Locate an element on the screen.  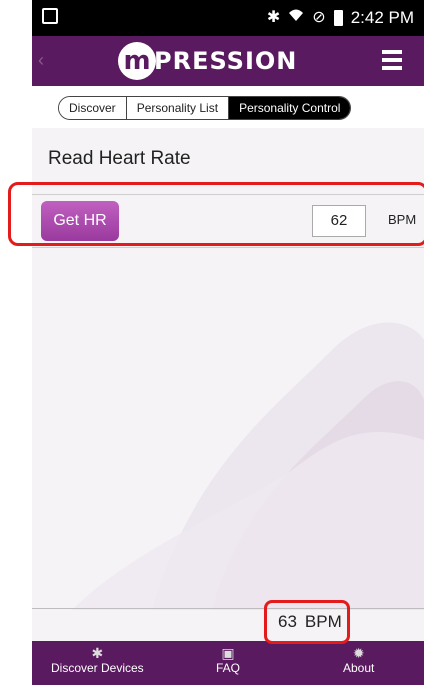
gear-icon: ✹ is located at coordinates (358, 653).